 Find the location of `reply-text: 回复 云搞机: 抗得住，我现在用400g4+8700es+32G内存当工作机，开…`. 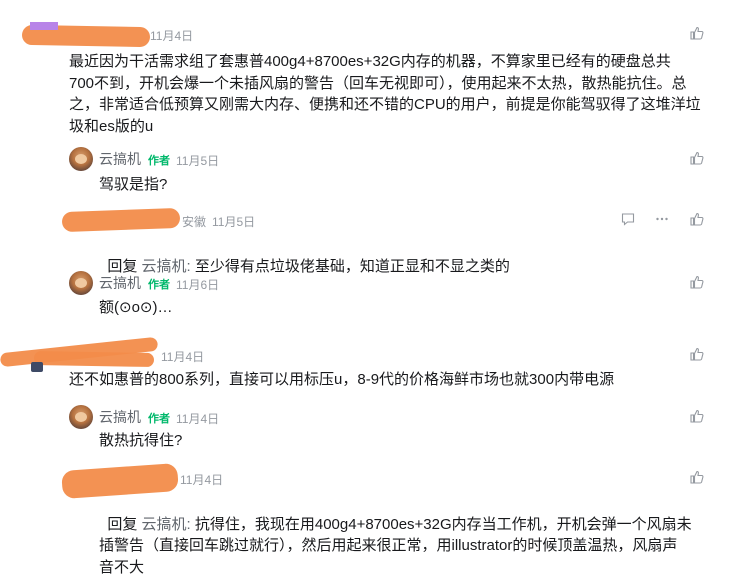

reply-text: 回复 云搞机: 抗得住，我现在用400g4+8700es+32G内存当工作机，开… is located at coordinates (404, 535).